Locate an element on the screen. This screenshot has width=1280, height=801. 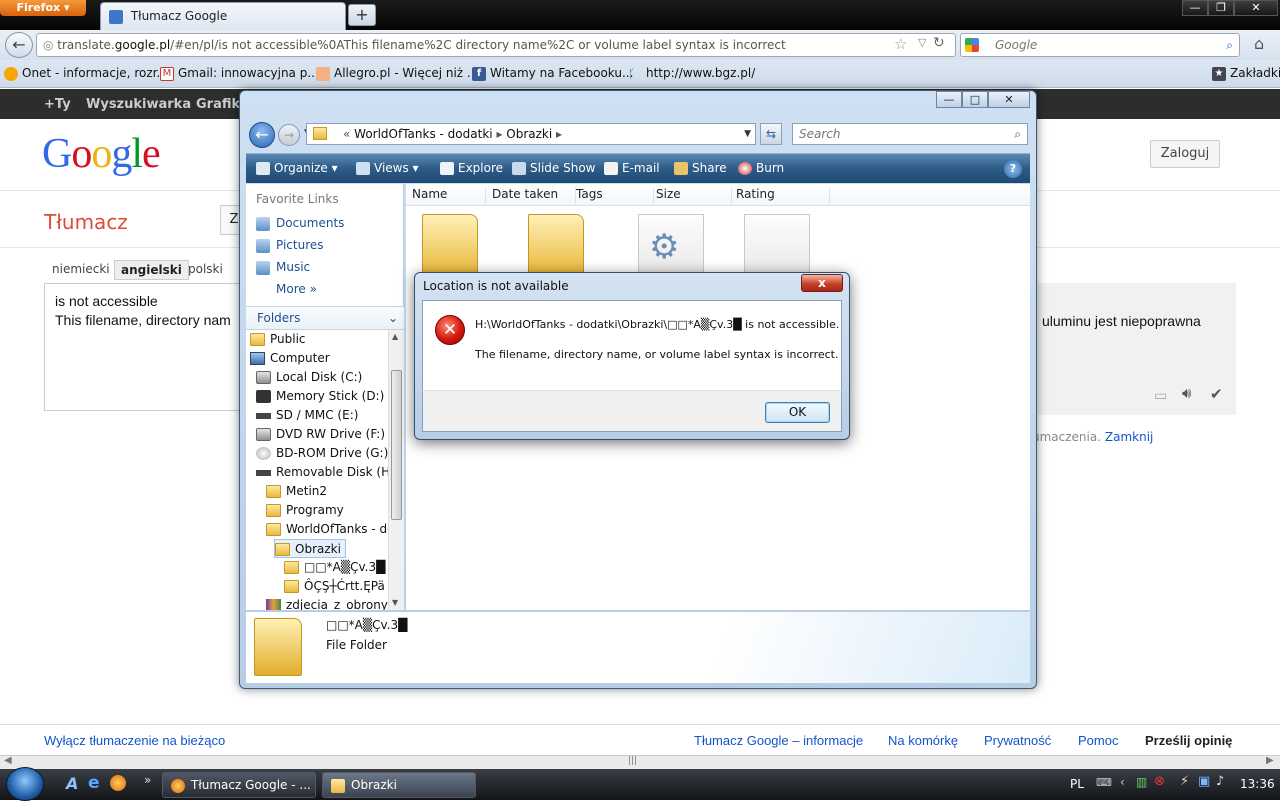
clock: 13:36 is located at coordinates (1257, 784).